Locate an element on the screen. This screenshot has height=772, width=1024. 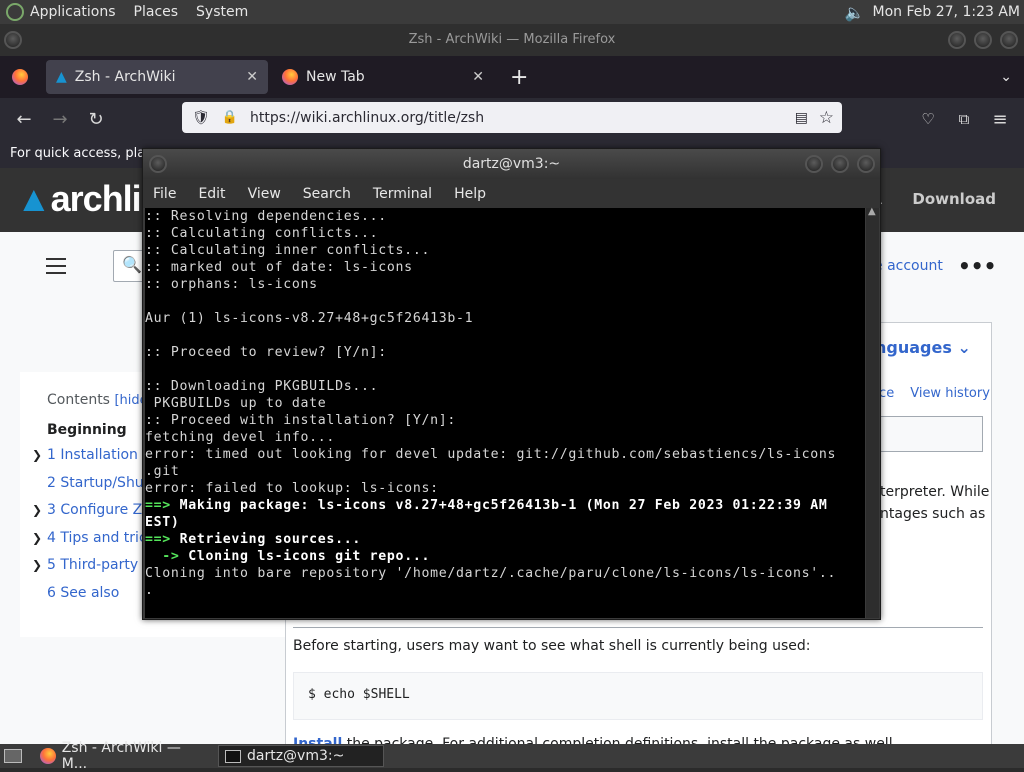
applications-menu: Applications is located at coordinates (73, 12).